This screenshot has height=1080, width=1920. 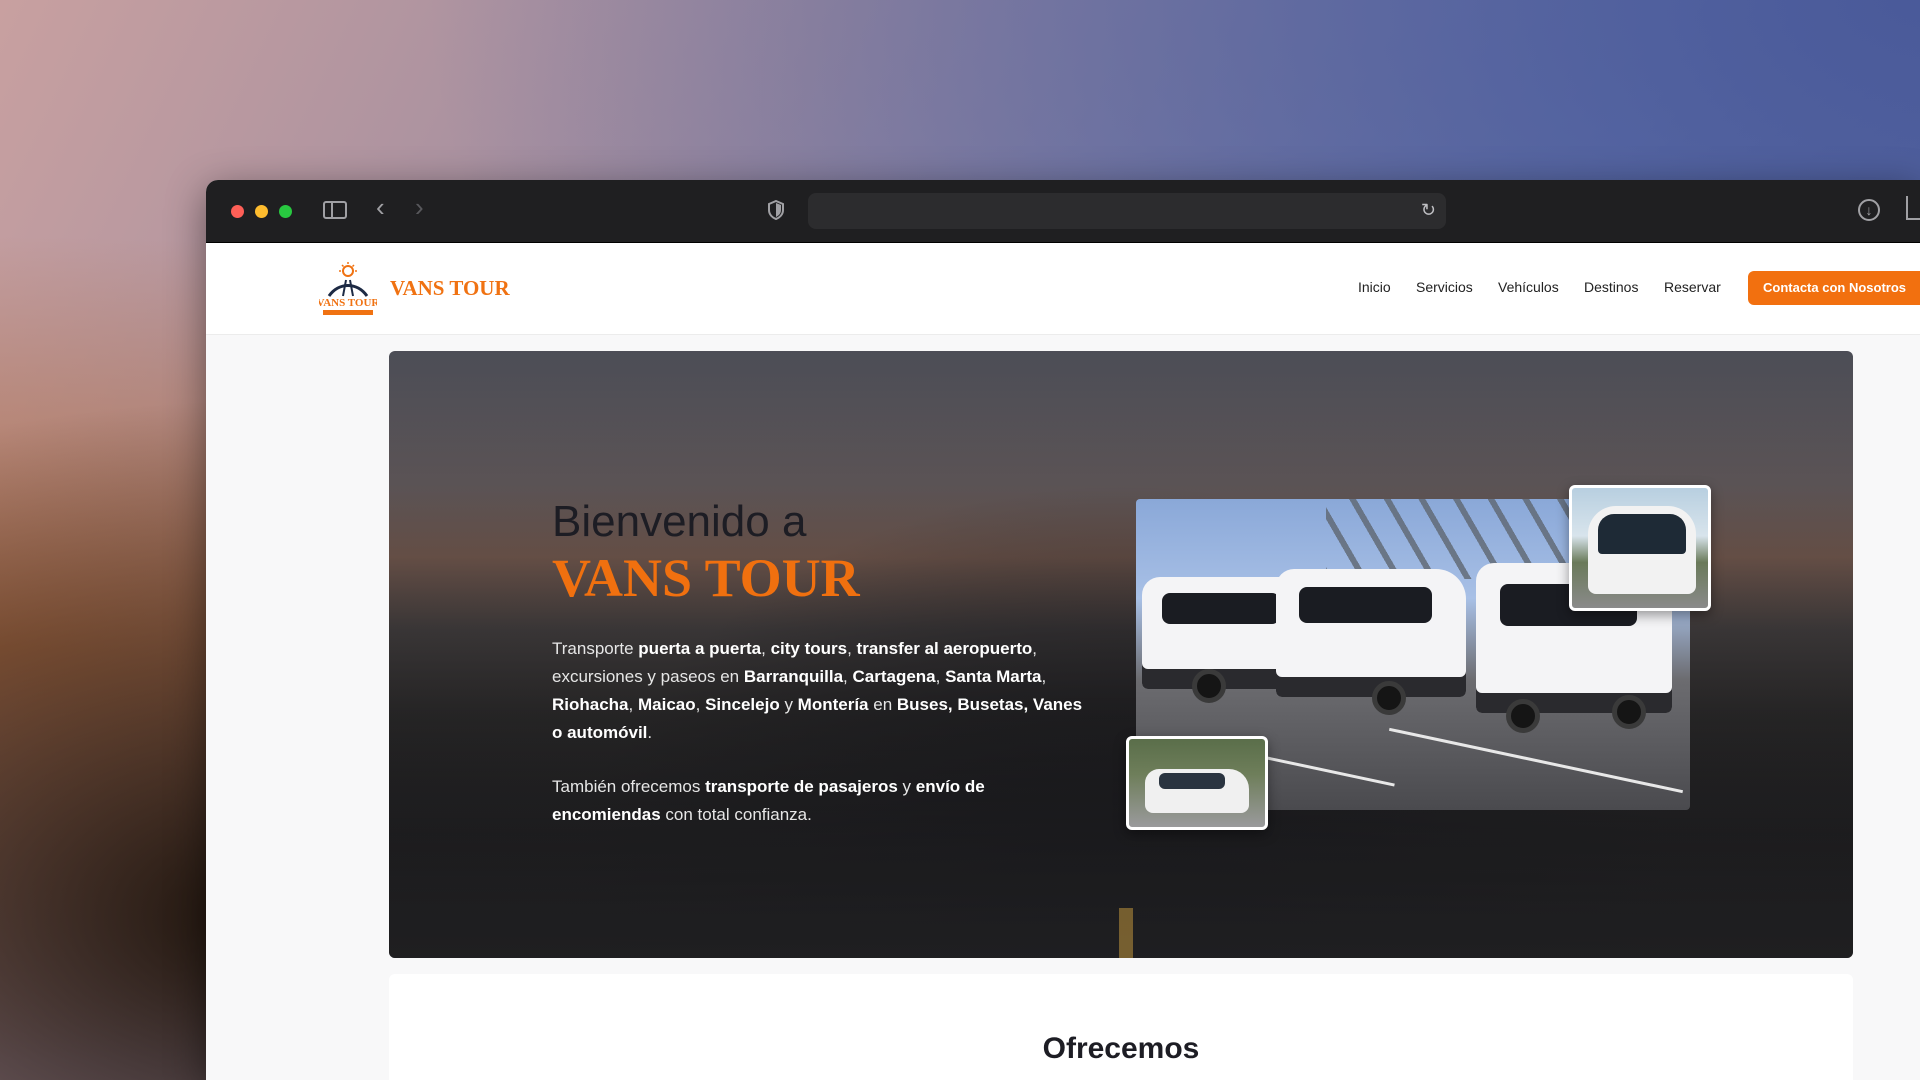 What do you see at coordinates (1692, 287) in the screenshot?
I see `nav-link-reservar: Reservar` at bounding box center [1692, 287].